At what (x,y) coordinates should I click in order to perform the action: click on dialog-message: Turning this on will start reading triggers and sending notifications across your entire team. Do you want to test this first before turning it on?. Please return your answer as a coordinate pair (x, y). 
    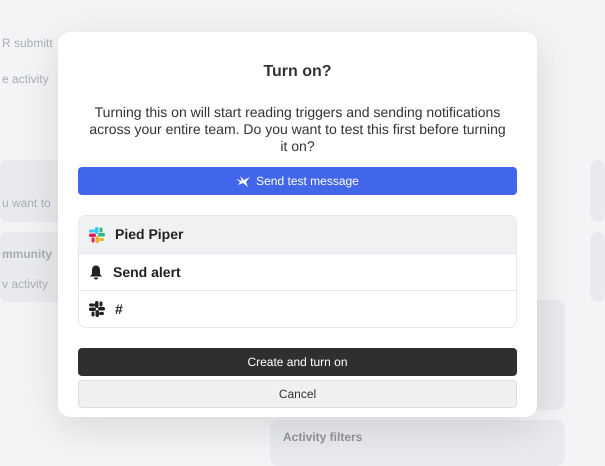
    Looking at the image, I should click on (297, 129).